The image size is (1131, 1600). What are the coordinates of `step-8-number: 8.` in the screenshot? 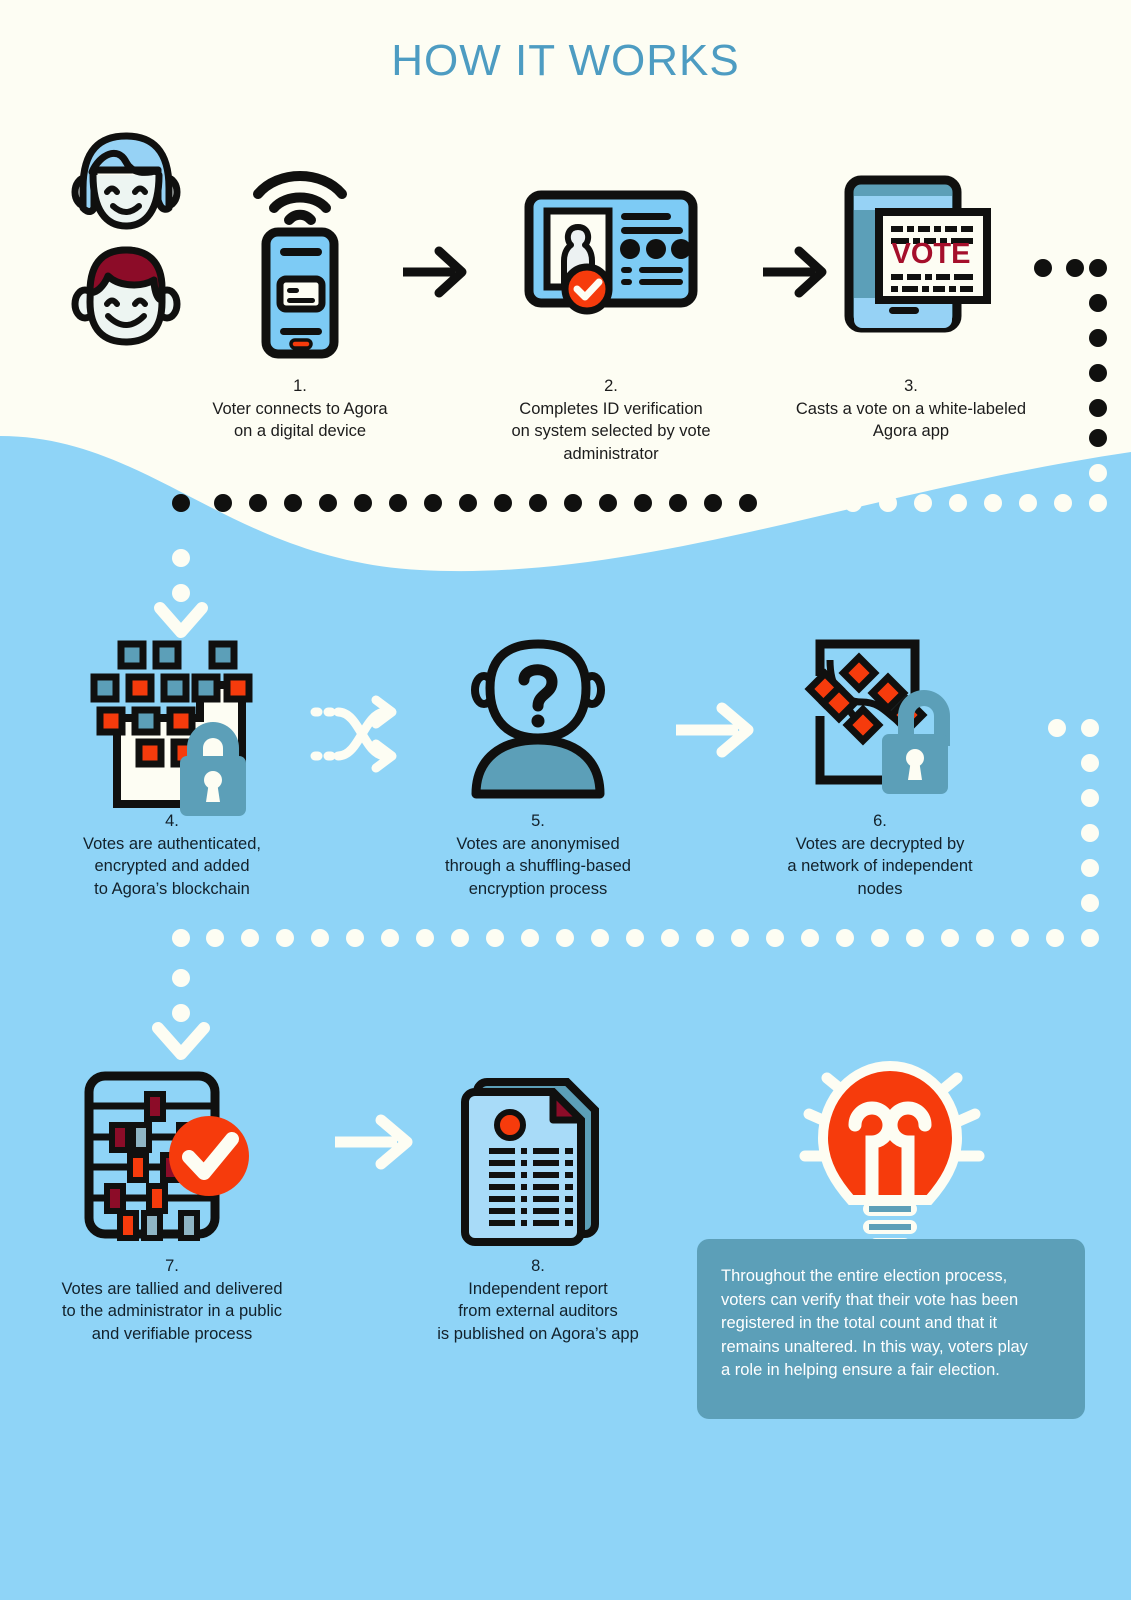 It's located at (538, 1266).